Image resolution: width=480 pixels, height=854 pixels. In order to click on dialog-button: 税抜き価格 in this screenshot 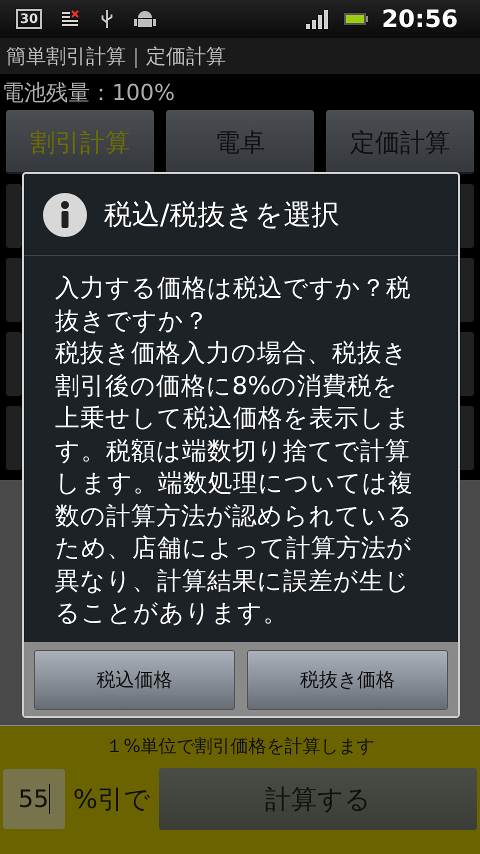, I will do `click(347, 680)`.